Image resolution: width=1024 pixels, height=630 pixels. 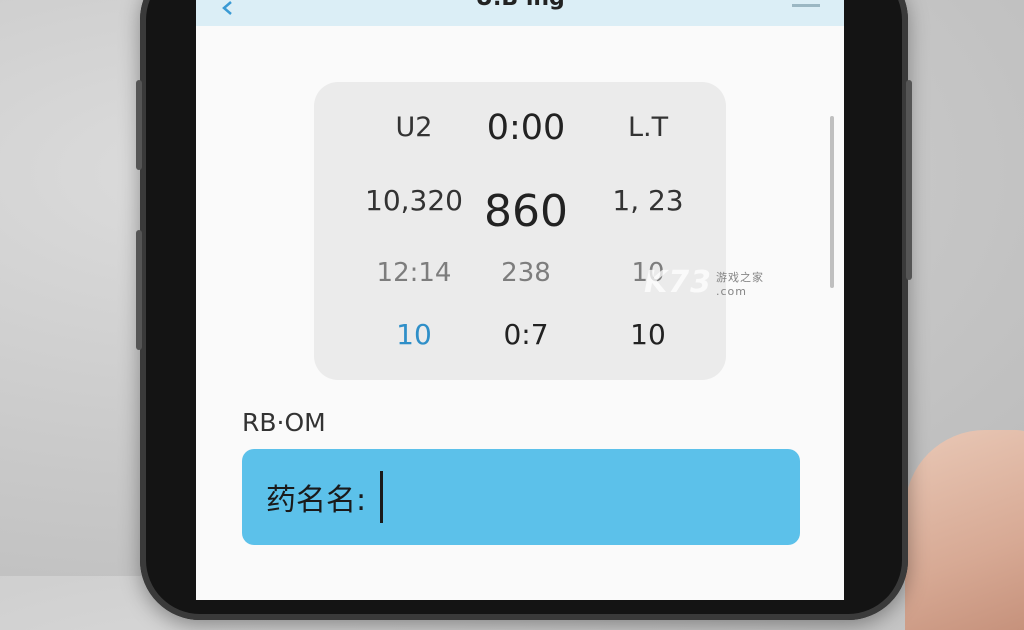 I want to click on picker-cell: 10, so click(x=648, y=334).